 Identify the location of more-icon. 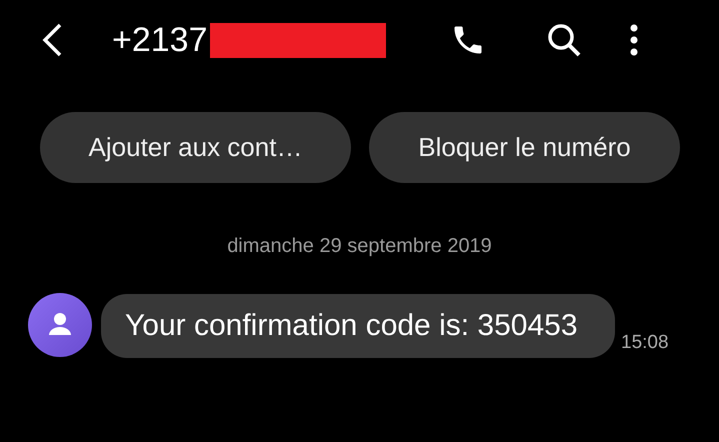
(633, 40).